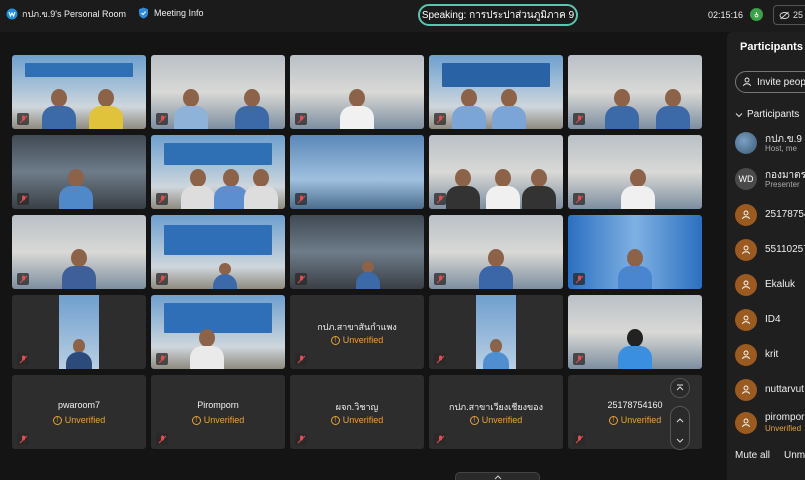 This screenshot has width=805, height=480. I want to click on name-tile: ผจก.วิชาญ ! Unverified, so click(357, 412).